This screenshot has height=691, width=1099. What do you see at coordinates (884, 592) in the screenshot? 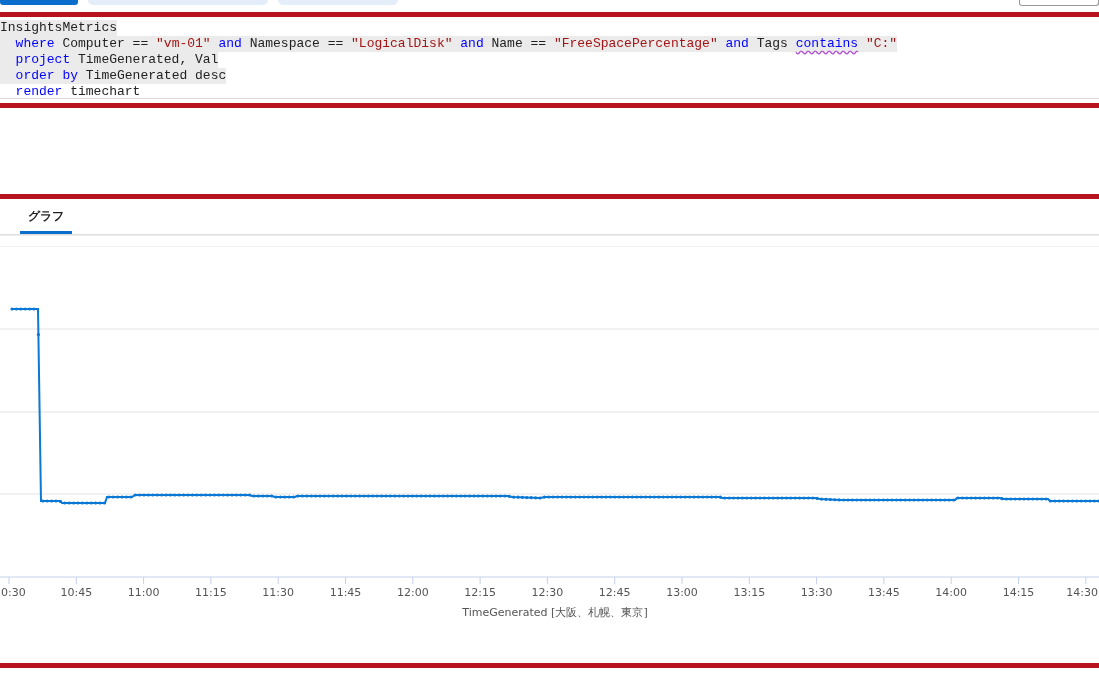
I see `tick-label: 13:45` at bounding box center [884, 592].